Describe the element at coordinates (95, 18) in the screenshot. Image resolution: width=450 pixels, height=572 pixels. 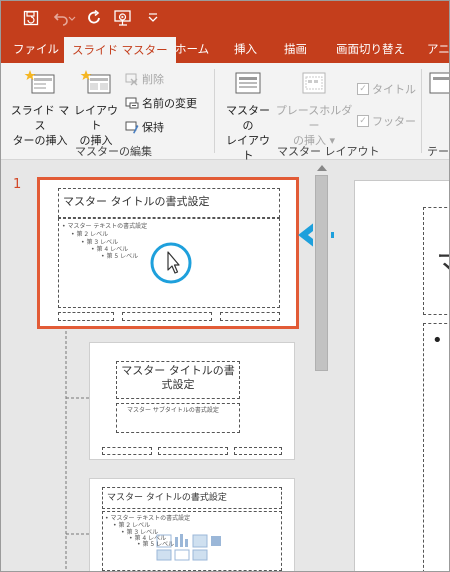
I see `redo-icon` at that location.